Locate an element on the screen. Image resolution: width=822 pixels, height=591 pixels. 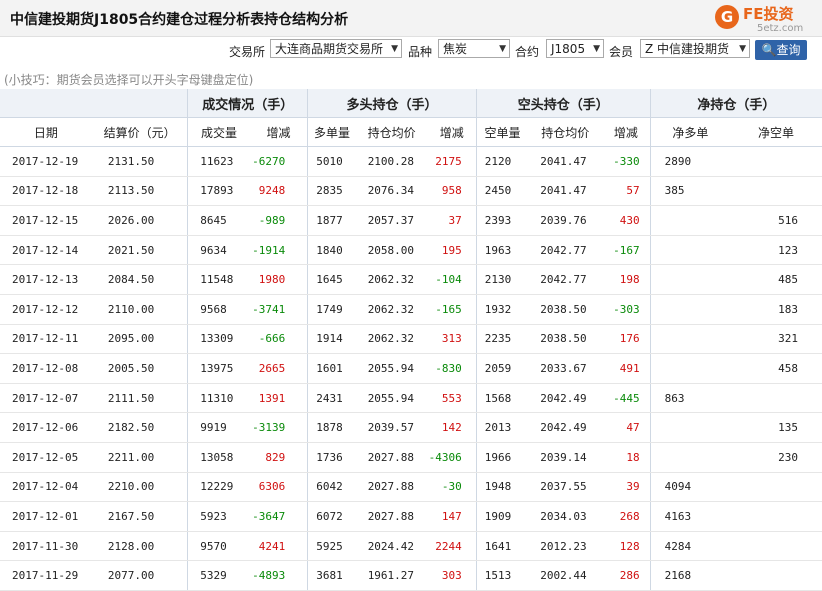
column-header: 多单量 is located at coordinates (331, 132).